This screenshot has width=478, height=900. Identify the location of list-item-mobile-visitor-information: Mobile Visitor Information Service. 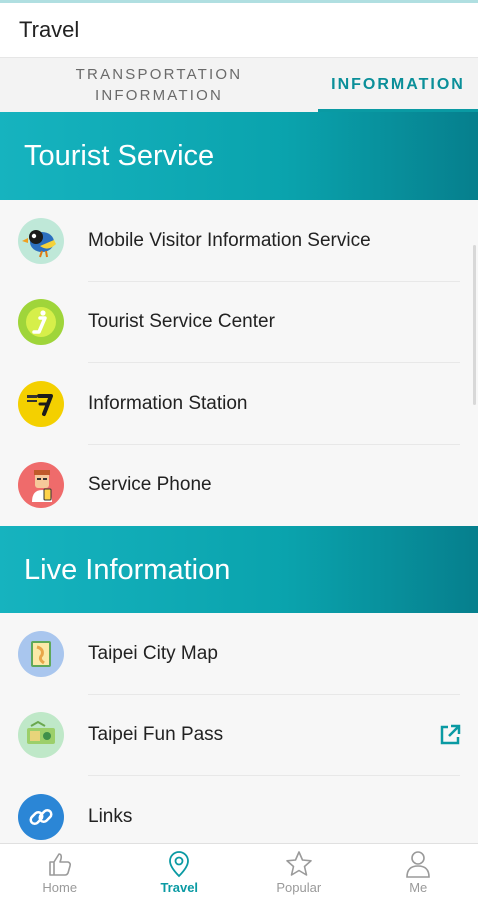
(239, 241).